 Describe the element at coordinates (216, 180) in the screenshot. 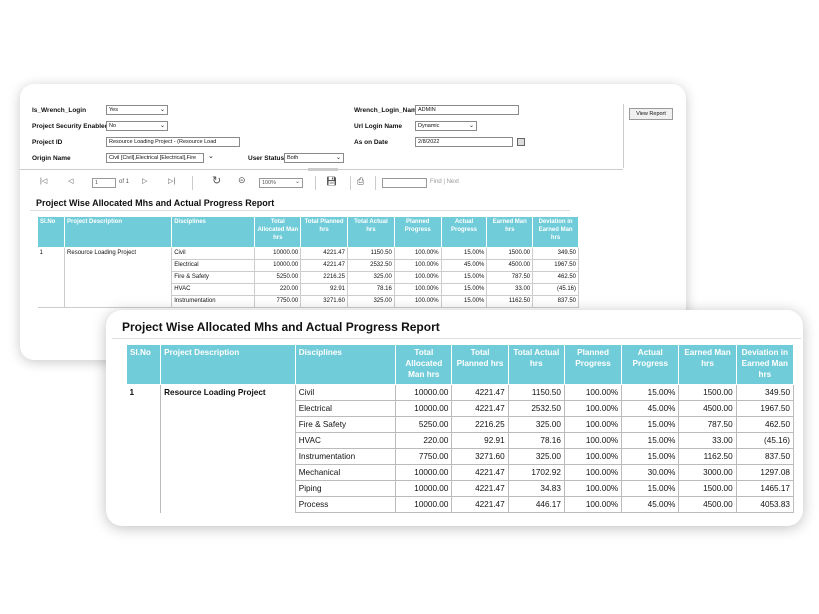

I see `refresh-icon: ↻` at that location.